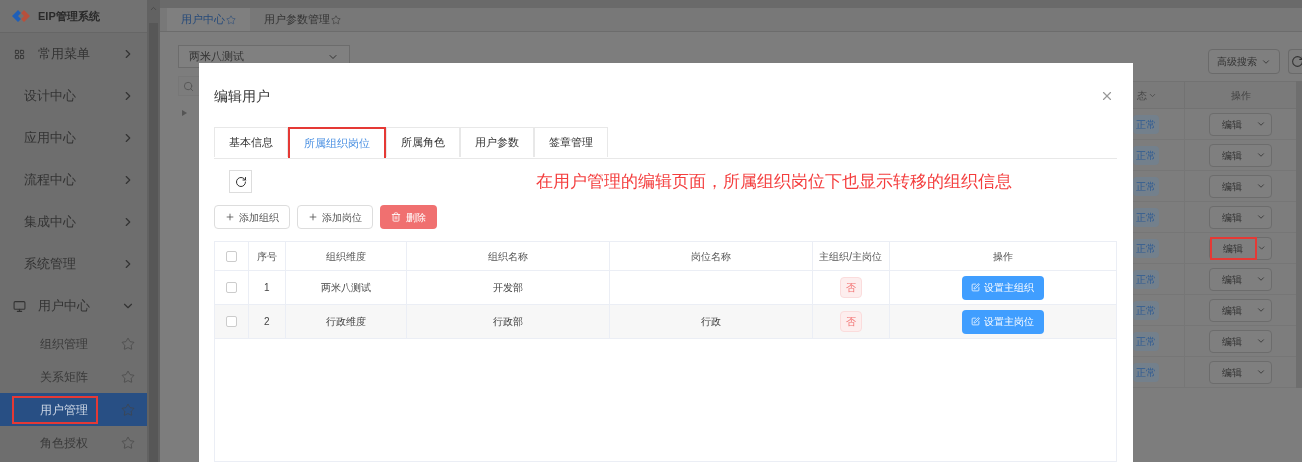 The image size is (1302, 462). Describe the element at coordinates (21, 16) in the screenshot. I see `logo-icon` at that location.